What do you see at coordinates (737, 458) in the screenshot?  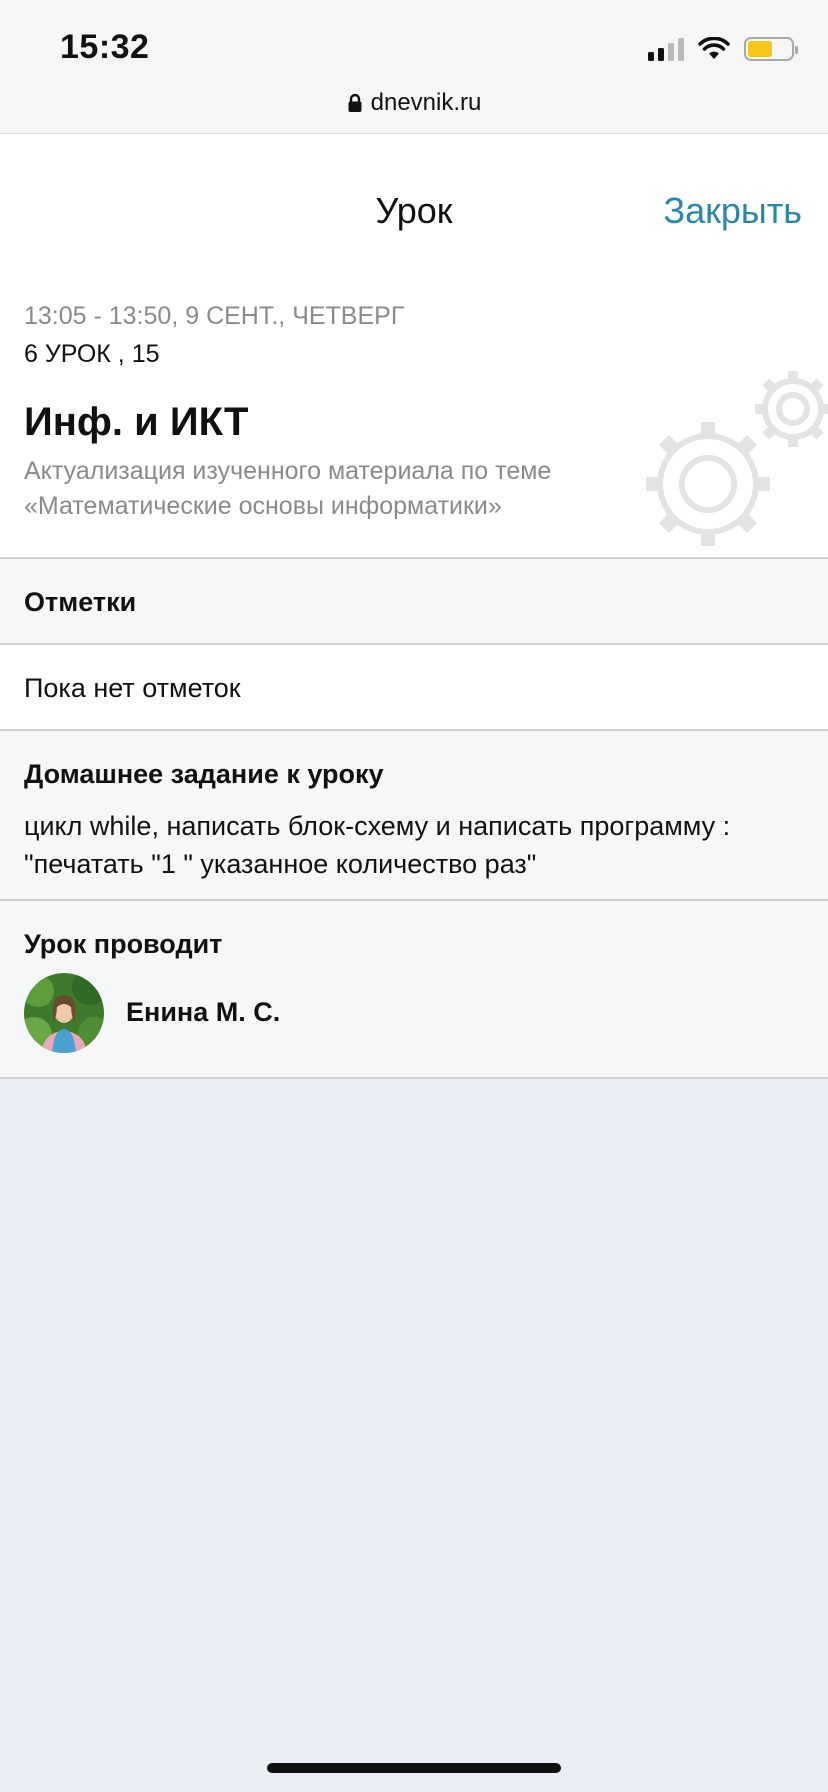 I see `gears-icon` at bounding box center [737, 458].